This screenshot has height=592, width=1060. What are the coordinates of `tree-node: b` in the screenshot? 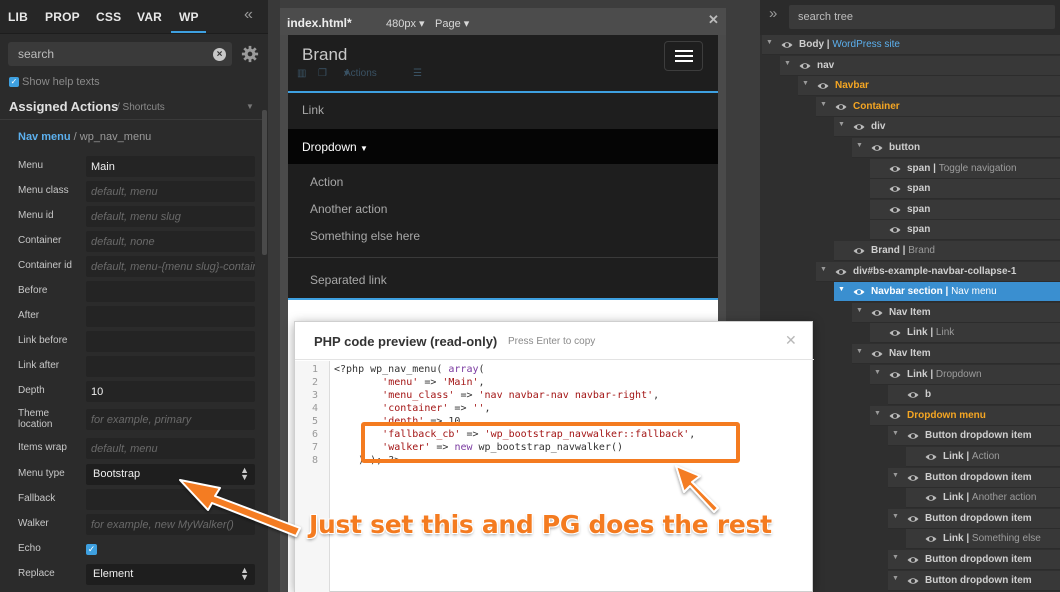 It's located at (974, 395).